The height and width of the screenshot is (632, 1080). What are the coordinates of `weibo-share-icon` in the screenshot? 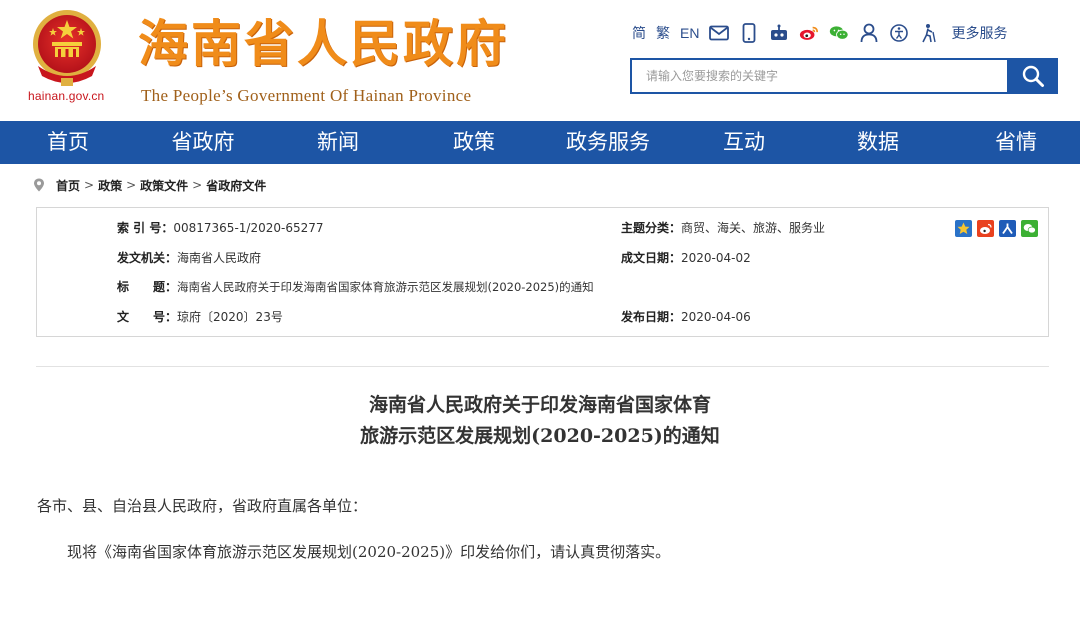 It's located at (985, 228).